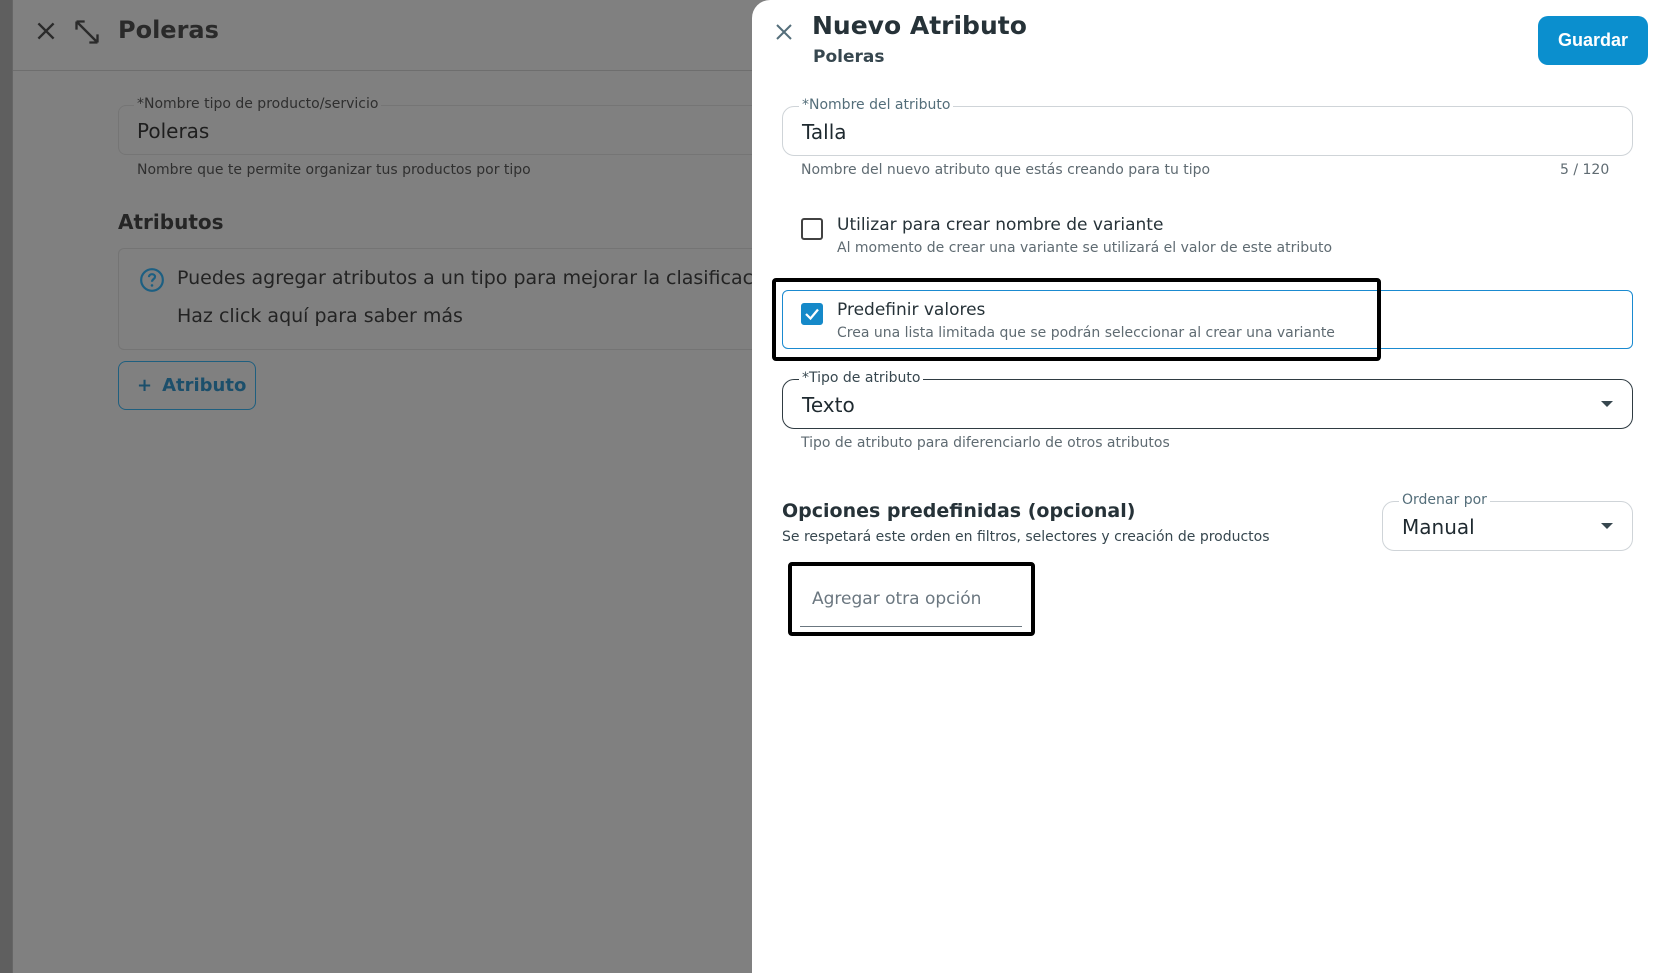 This screenshot has width=1665, height=973. Describe the element at coordinates (1207, 126) in the screenshot. I see `attribute-name-field: *Nombre del atributo Talla` at that location.